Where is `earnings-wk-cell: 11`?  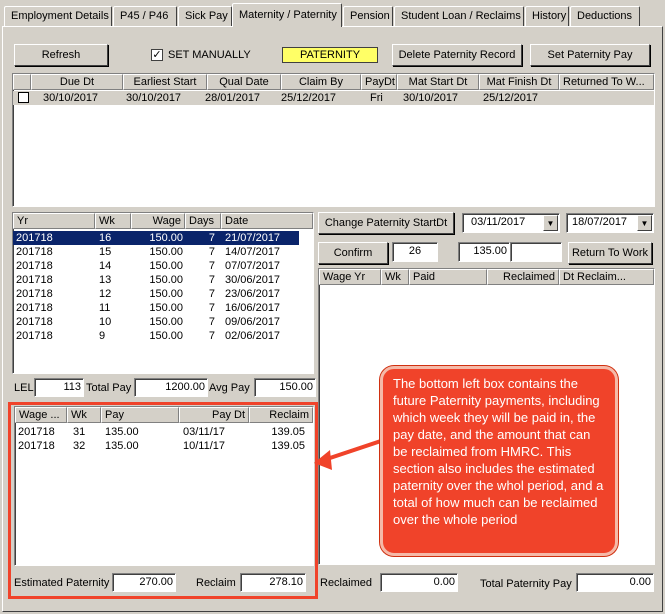
earnings-wk-cell: 11 is located at coordinates (105, 308).